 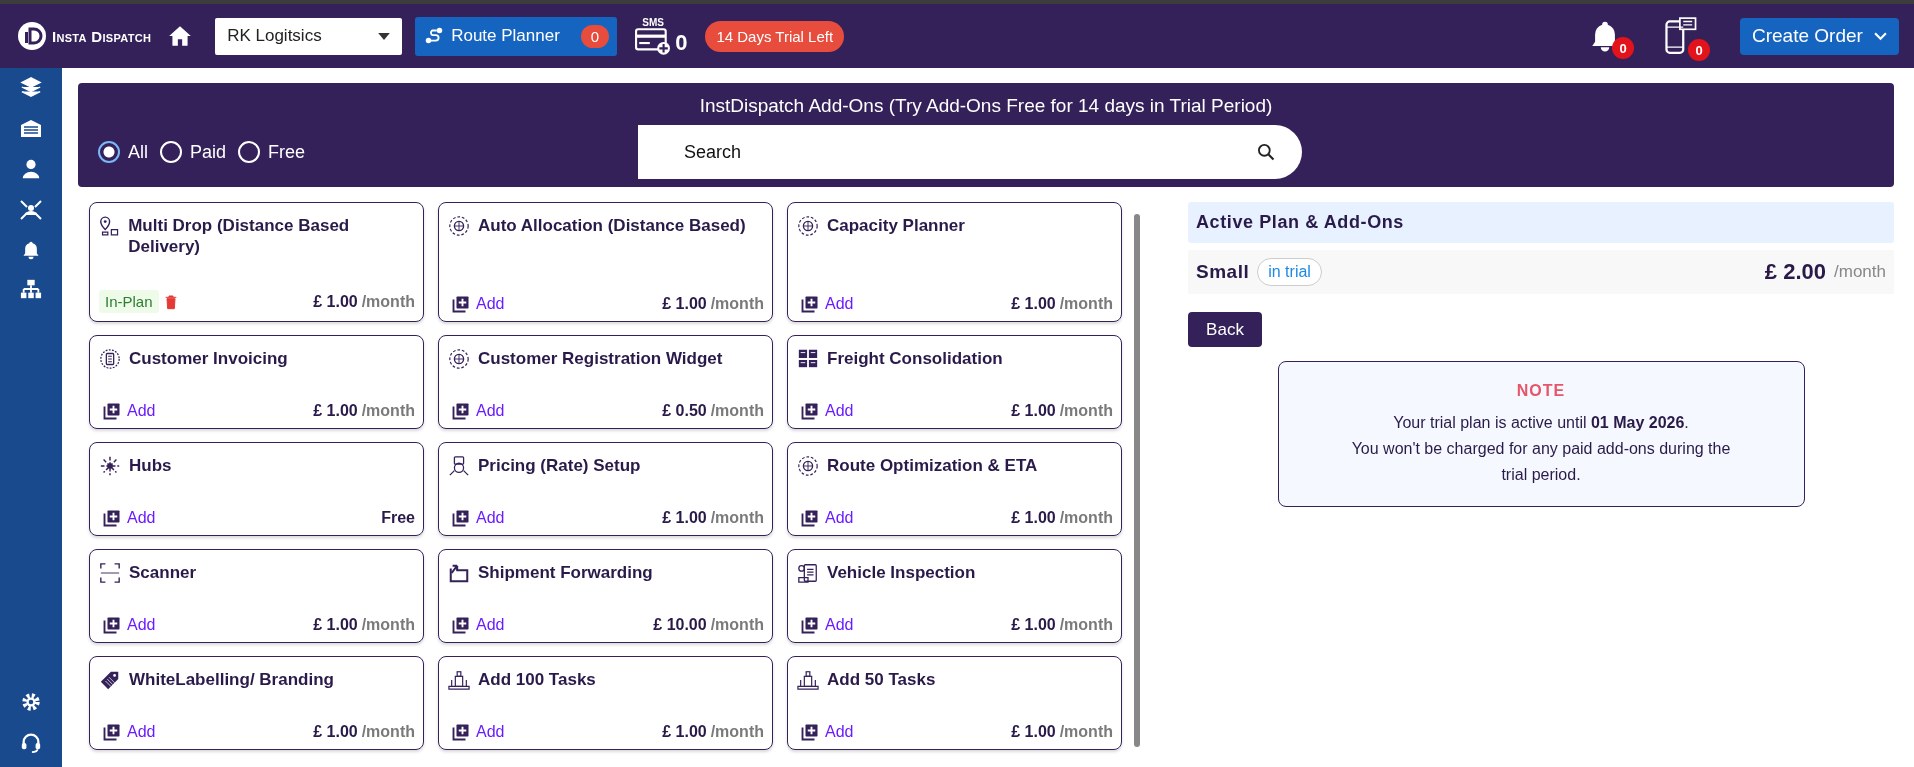 What do you see at coordinates (1699, 50) in the screenshot?
I see `message-count-badge: 0` at bounding box center [1699, 50].